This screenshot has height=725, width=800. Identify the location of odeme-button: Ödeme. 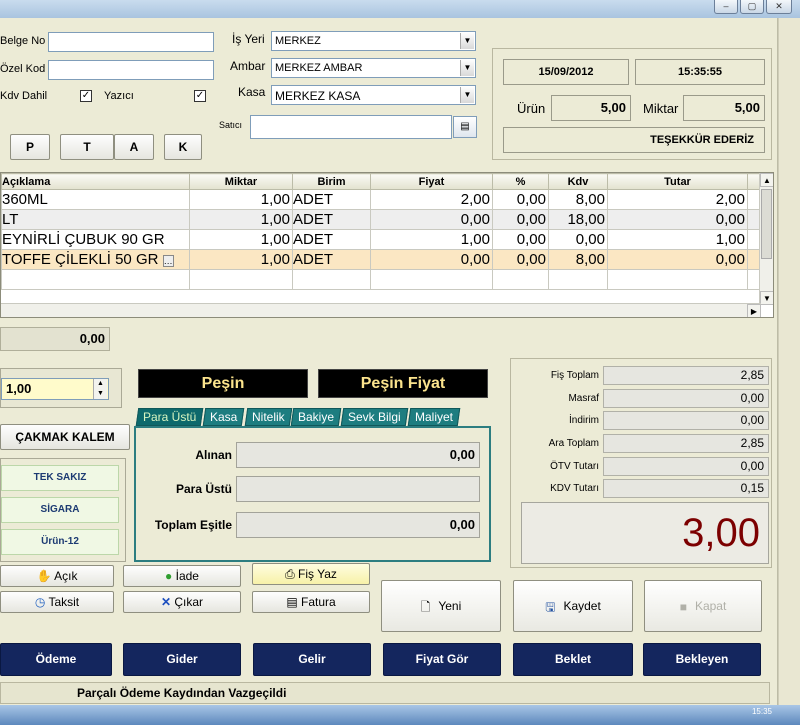
(56, 659).